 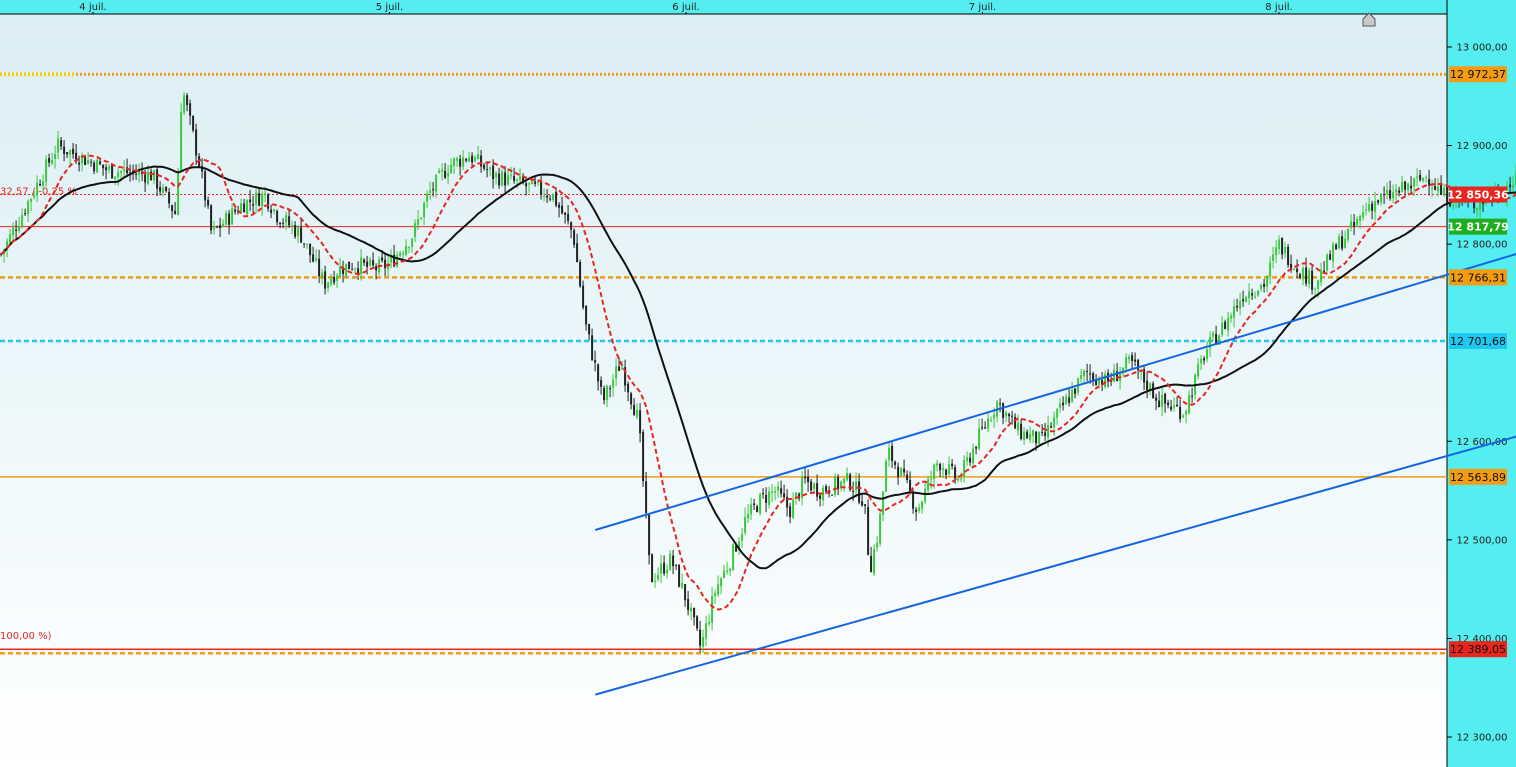 I want to click on price-tag: 12 389,05, so click(x=1478, y=649).